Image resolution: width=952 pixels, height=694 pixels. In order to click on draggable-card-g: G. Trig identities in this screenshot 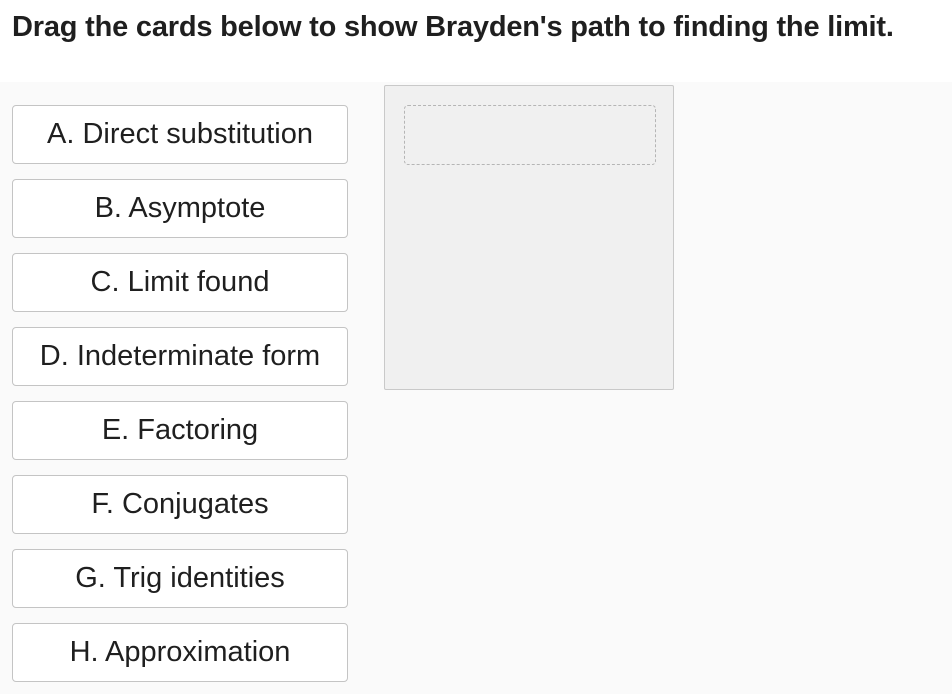, I will do `click(180, 578)`.